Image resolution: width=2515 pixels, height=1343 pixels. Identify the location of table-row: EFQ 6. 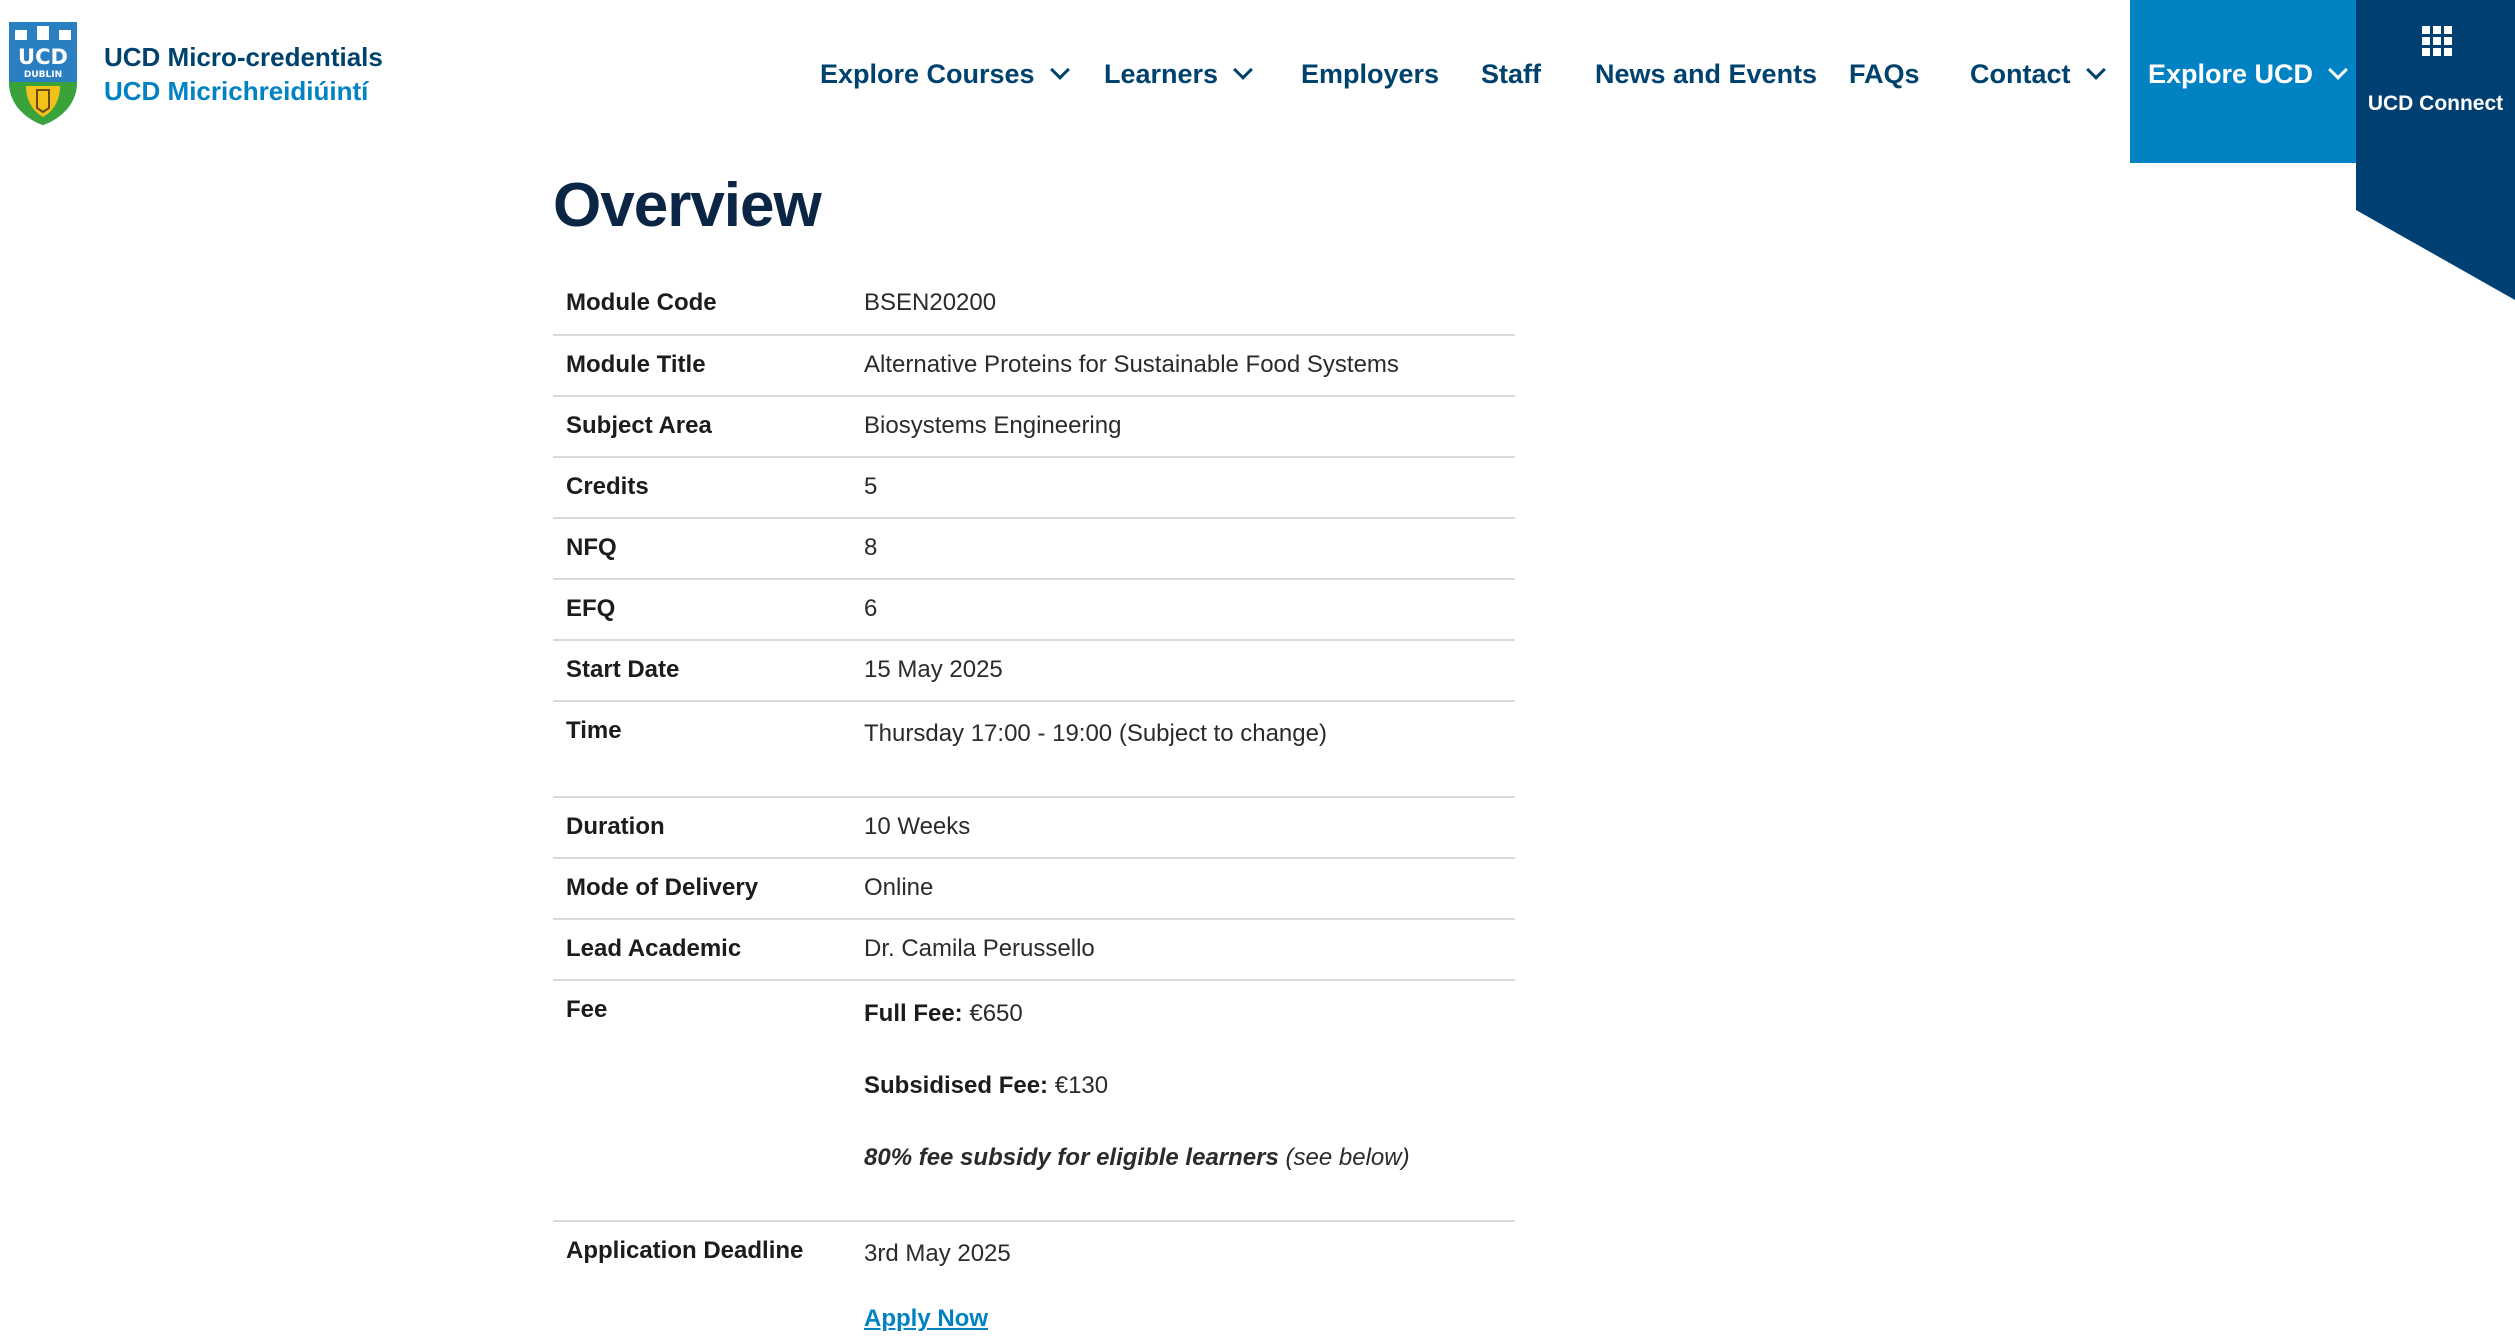
(1034, 609).